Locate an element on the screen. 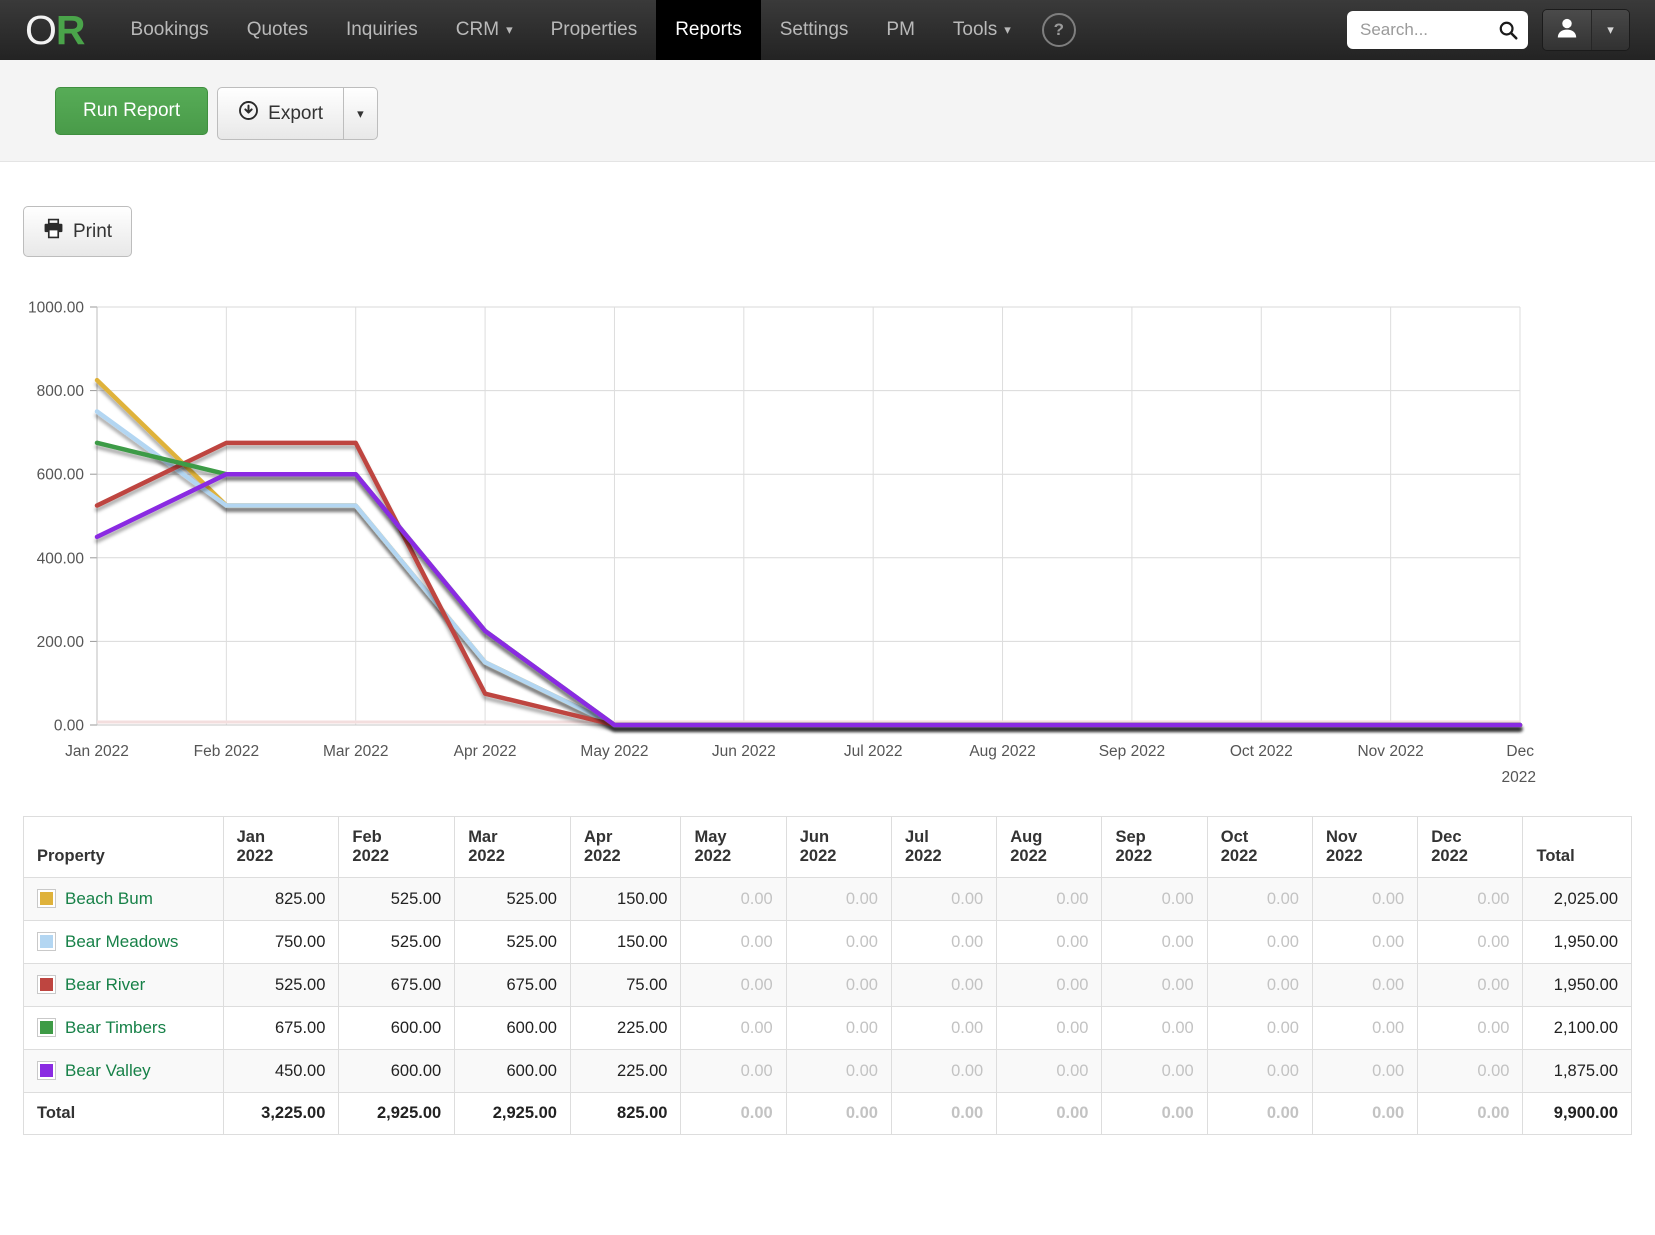 The image size is (1655, 1235). export-options-caret: ▾ is located at coordinates (361, 113).